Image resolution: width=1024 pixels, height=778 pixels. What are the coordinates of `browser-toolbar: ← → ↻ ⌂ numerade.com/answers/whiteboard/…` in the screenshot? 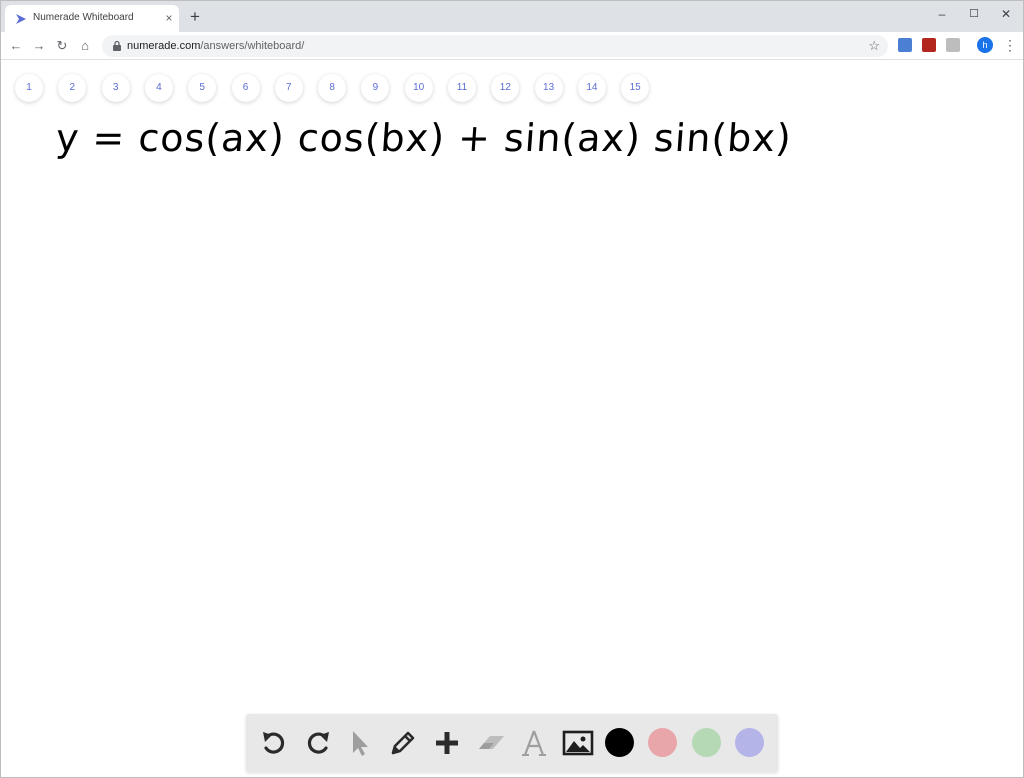 It's located at (512, 46).